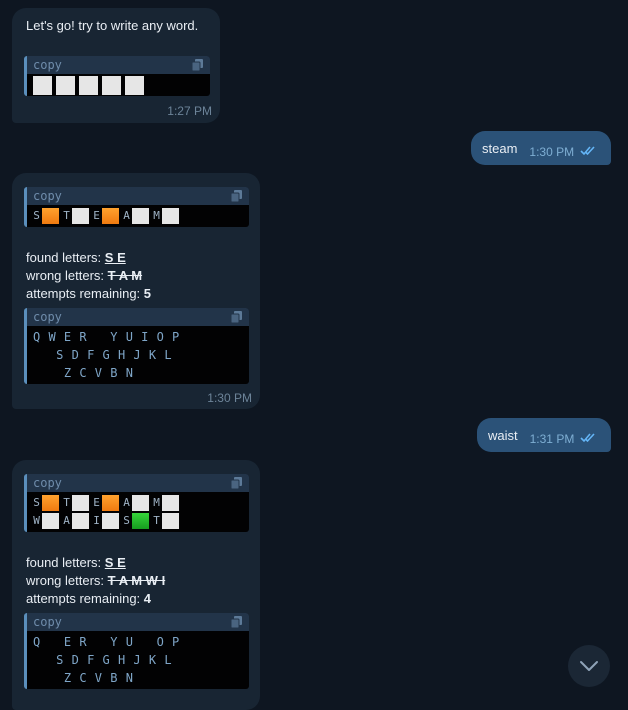 Image resolution: width=628 pixels, height=710 pixels. Describe the element at coordinates (552, 439) in the screenshot. I see `message-time: 1:31 PM` at that location.